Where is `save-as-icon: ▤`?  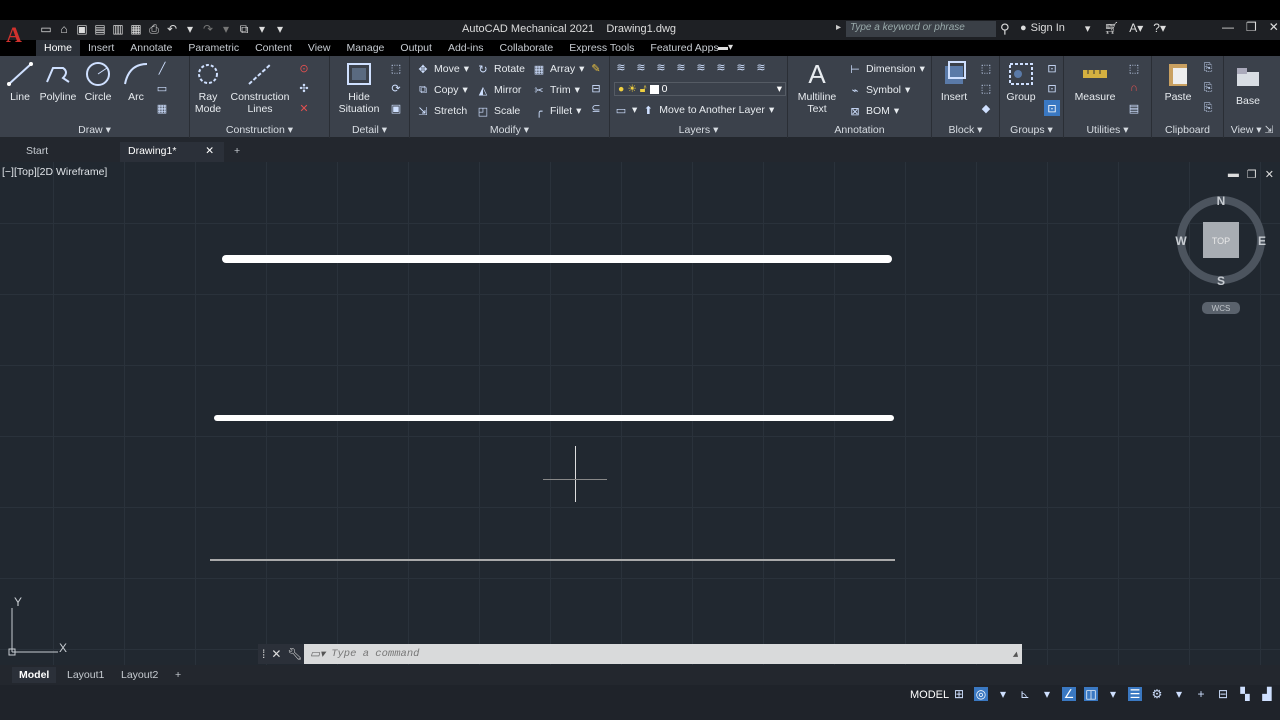
save-as-icon: ▤ is located at coordinates (100, 29).